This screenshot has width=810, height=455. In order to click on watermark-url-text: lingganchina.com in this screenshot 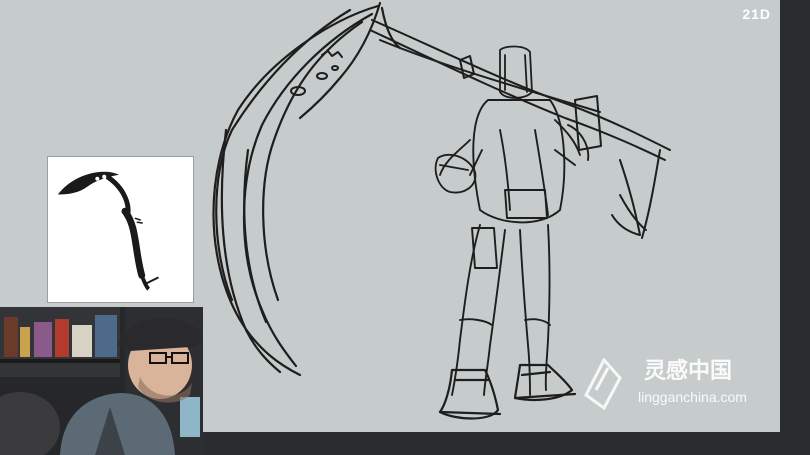, I will do `click(692, 397)`.